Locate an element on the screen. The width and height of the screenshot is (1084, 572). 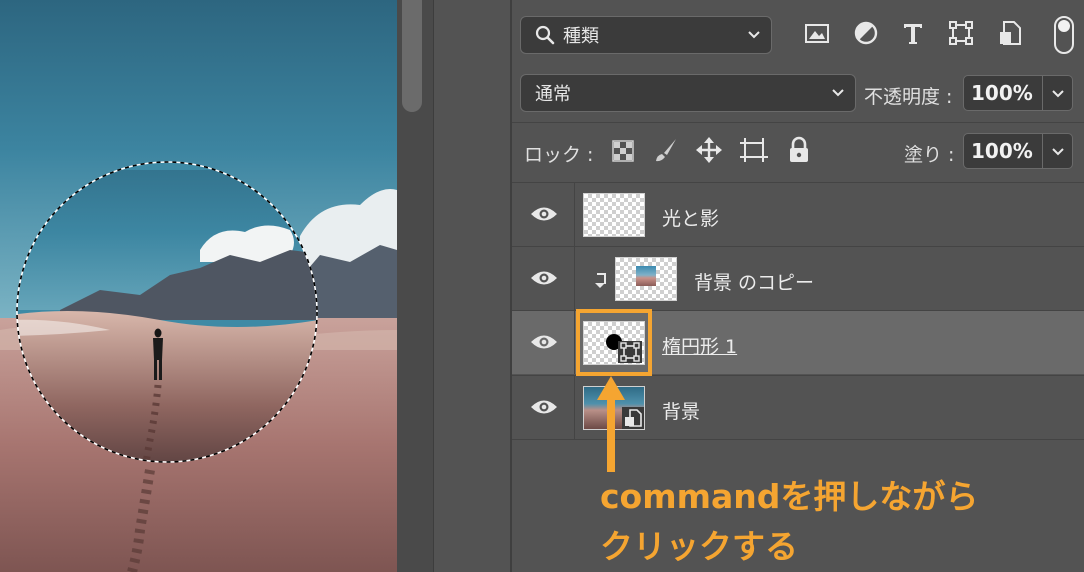
blend-mode-select: 通常 is located at coordinates (688, 93).